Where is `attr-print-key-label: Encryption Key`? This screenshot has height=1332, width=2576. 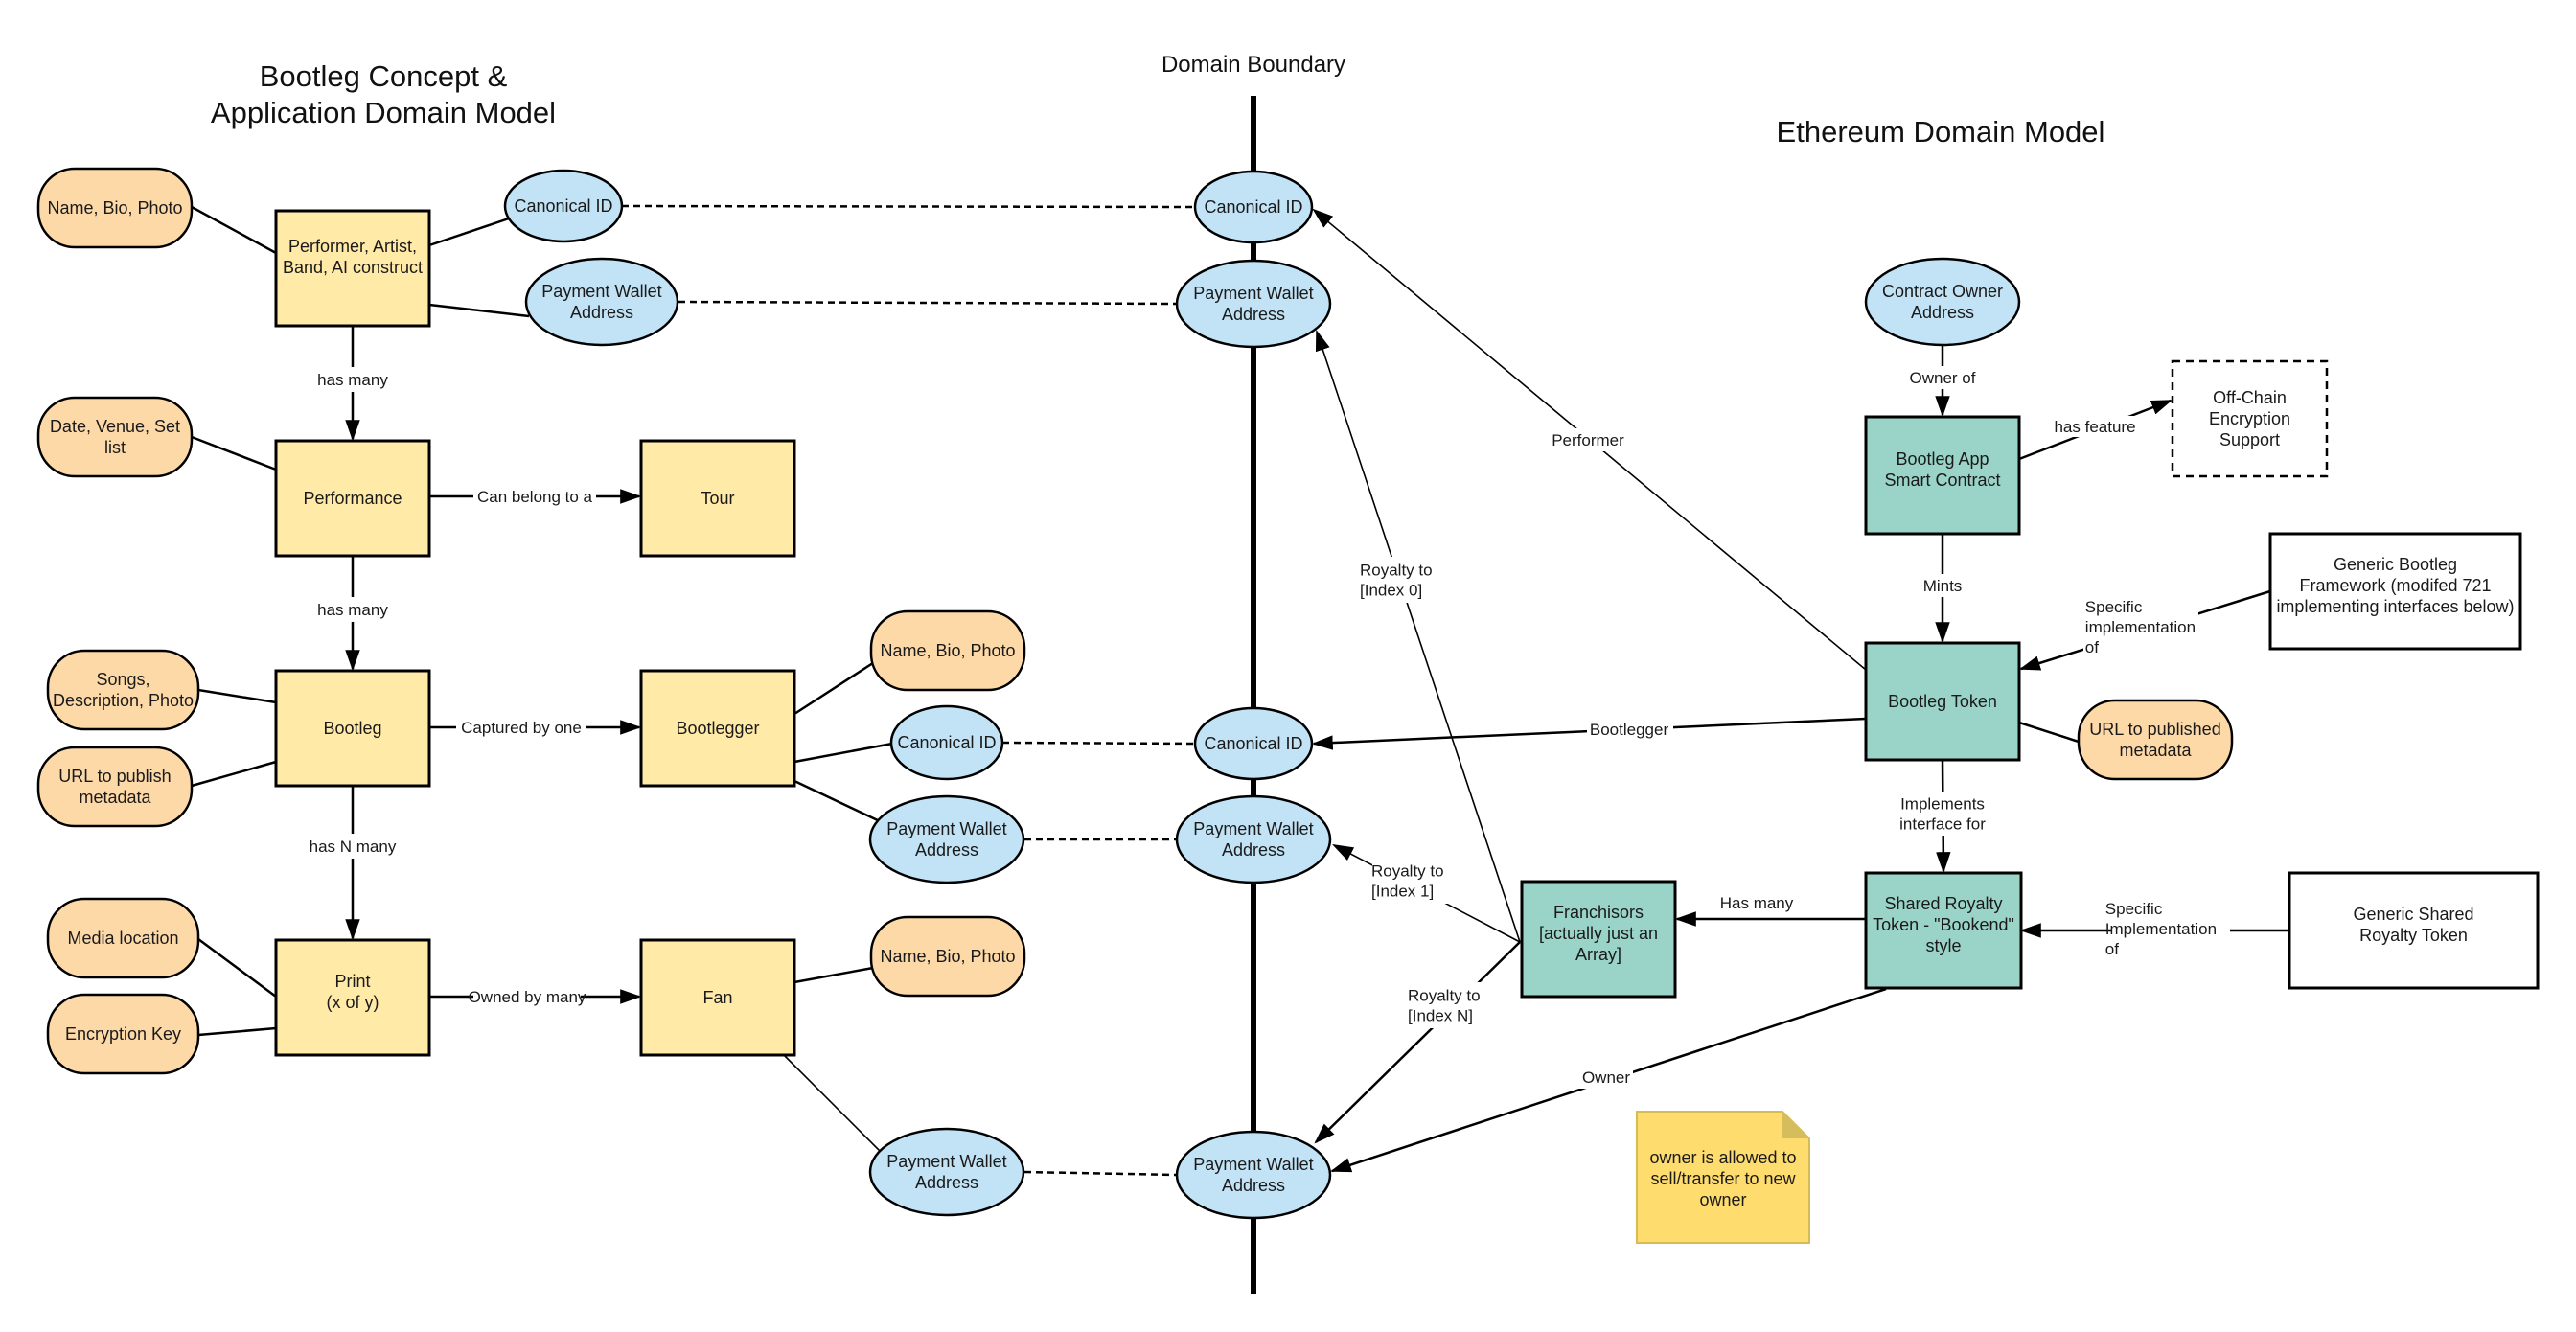
attr-print-key-label: Encryption Key is located at coordinates (123, 1034).